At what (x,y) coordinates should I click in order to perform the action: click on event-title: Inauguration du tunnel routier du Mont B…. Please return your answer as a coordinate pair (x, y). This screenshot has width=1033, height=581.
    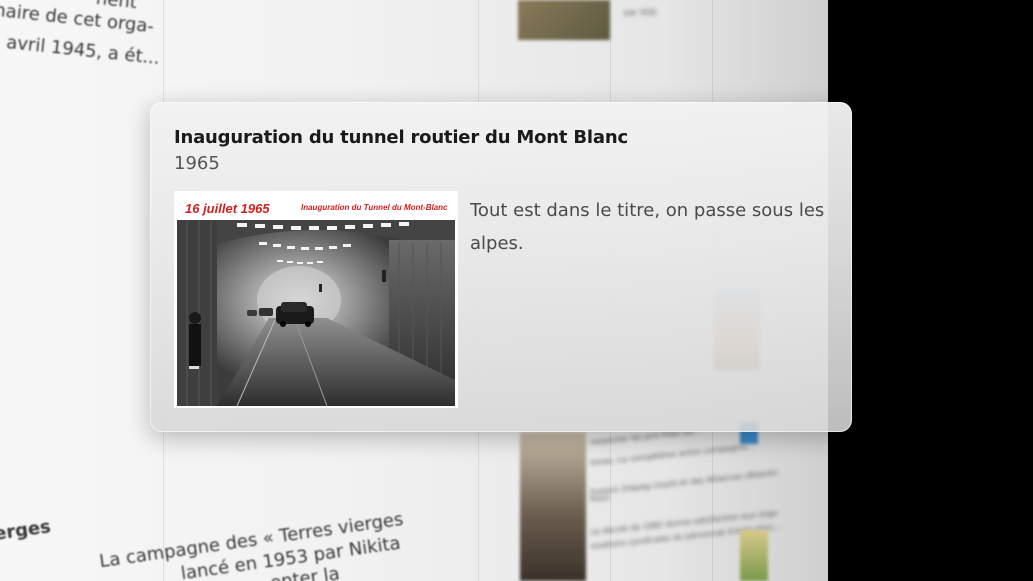
    Looking at the image, I should click on (401, 137).